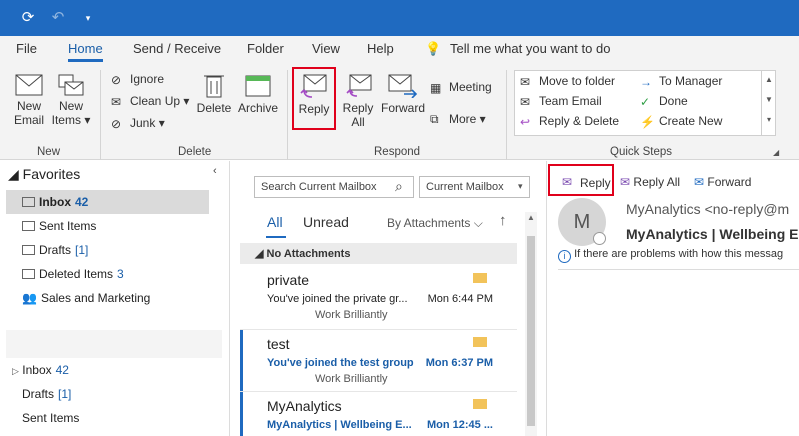  I want to click on clean-up-button: ✉ Clean Up ▾, so click(150, 101).